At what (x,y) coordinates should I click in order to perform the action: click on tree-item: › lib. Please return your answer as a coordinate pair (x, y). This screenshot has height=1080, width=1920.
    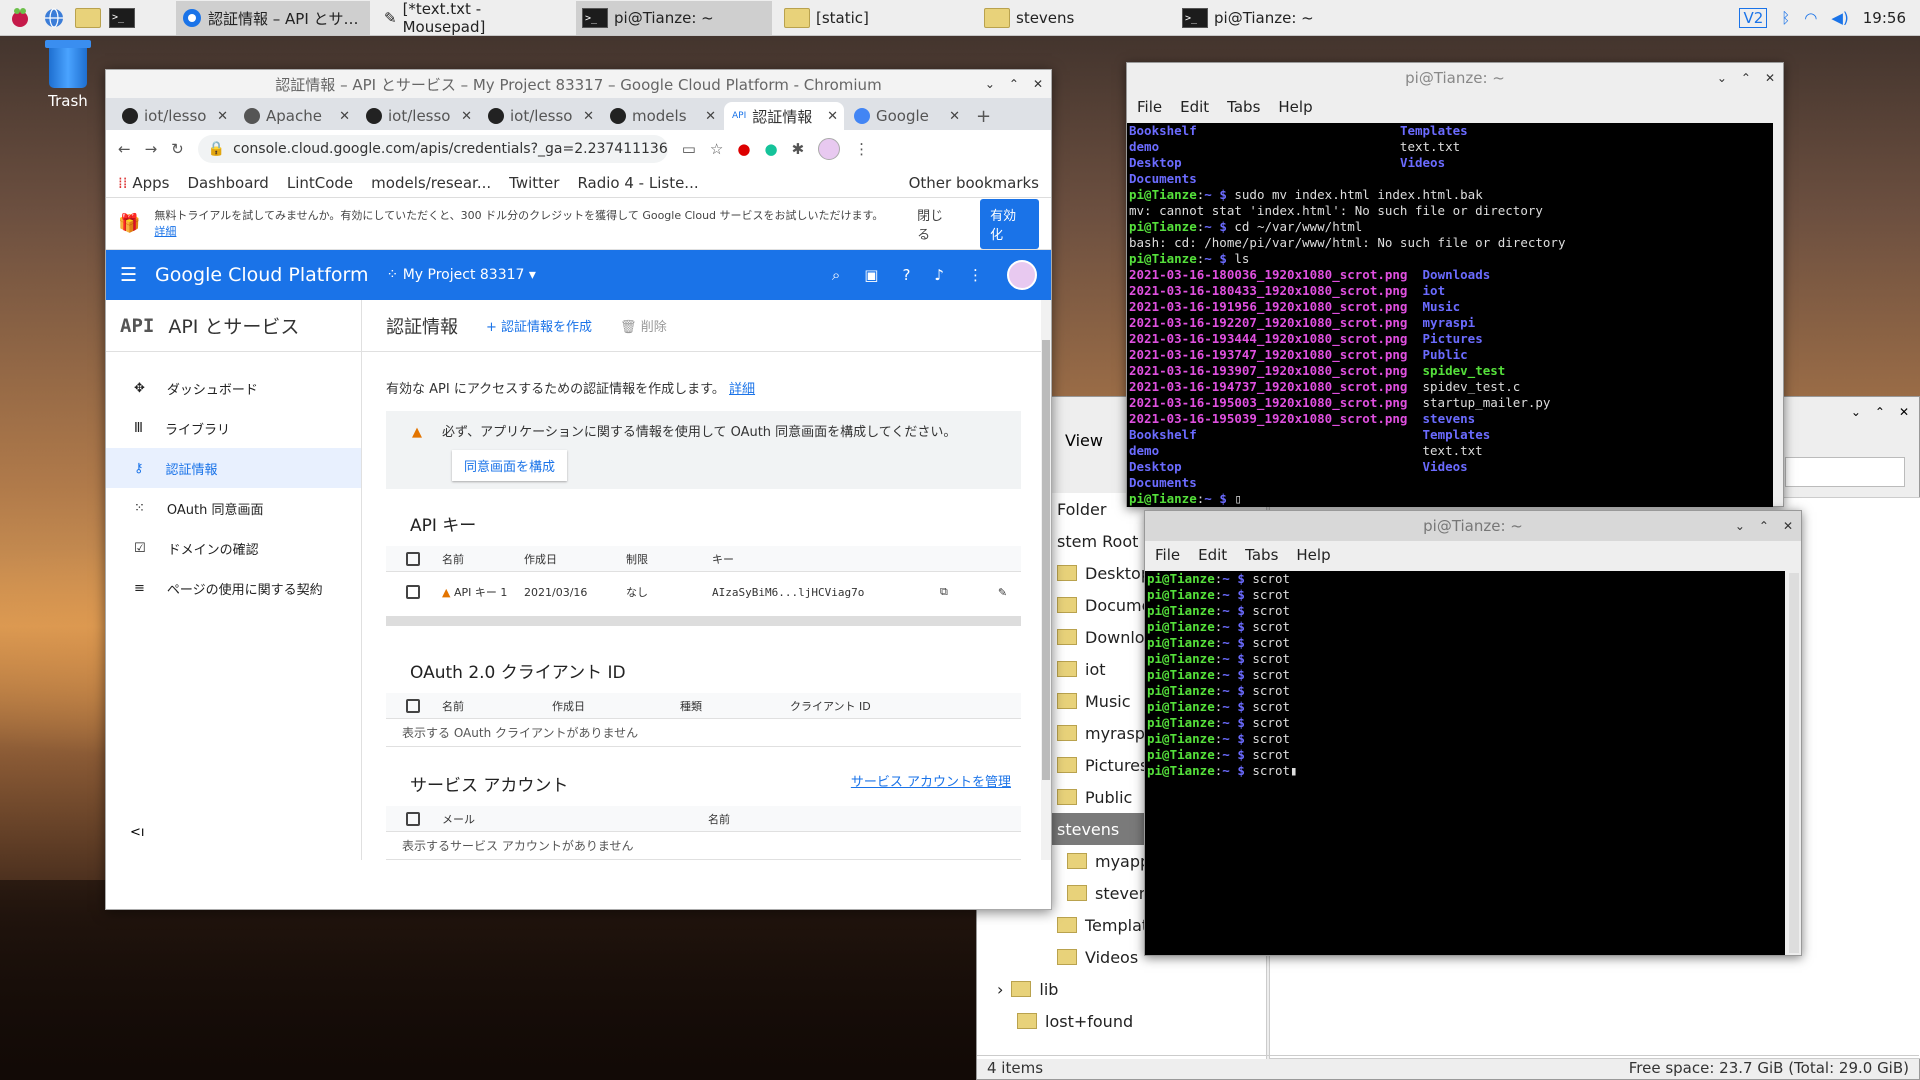
    Looking at the image, I should click on (1131, 989).